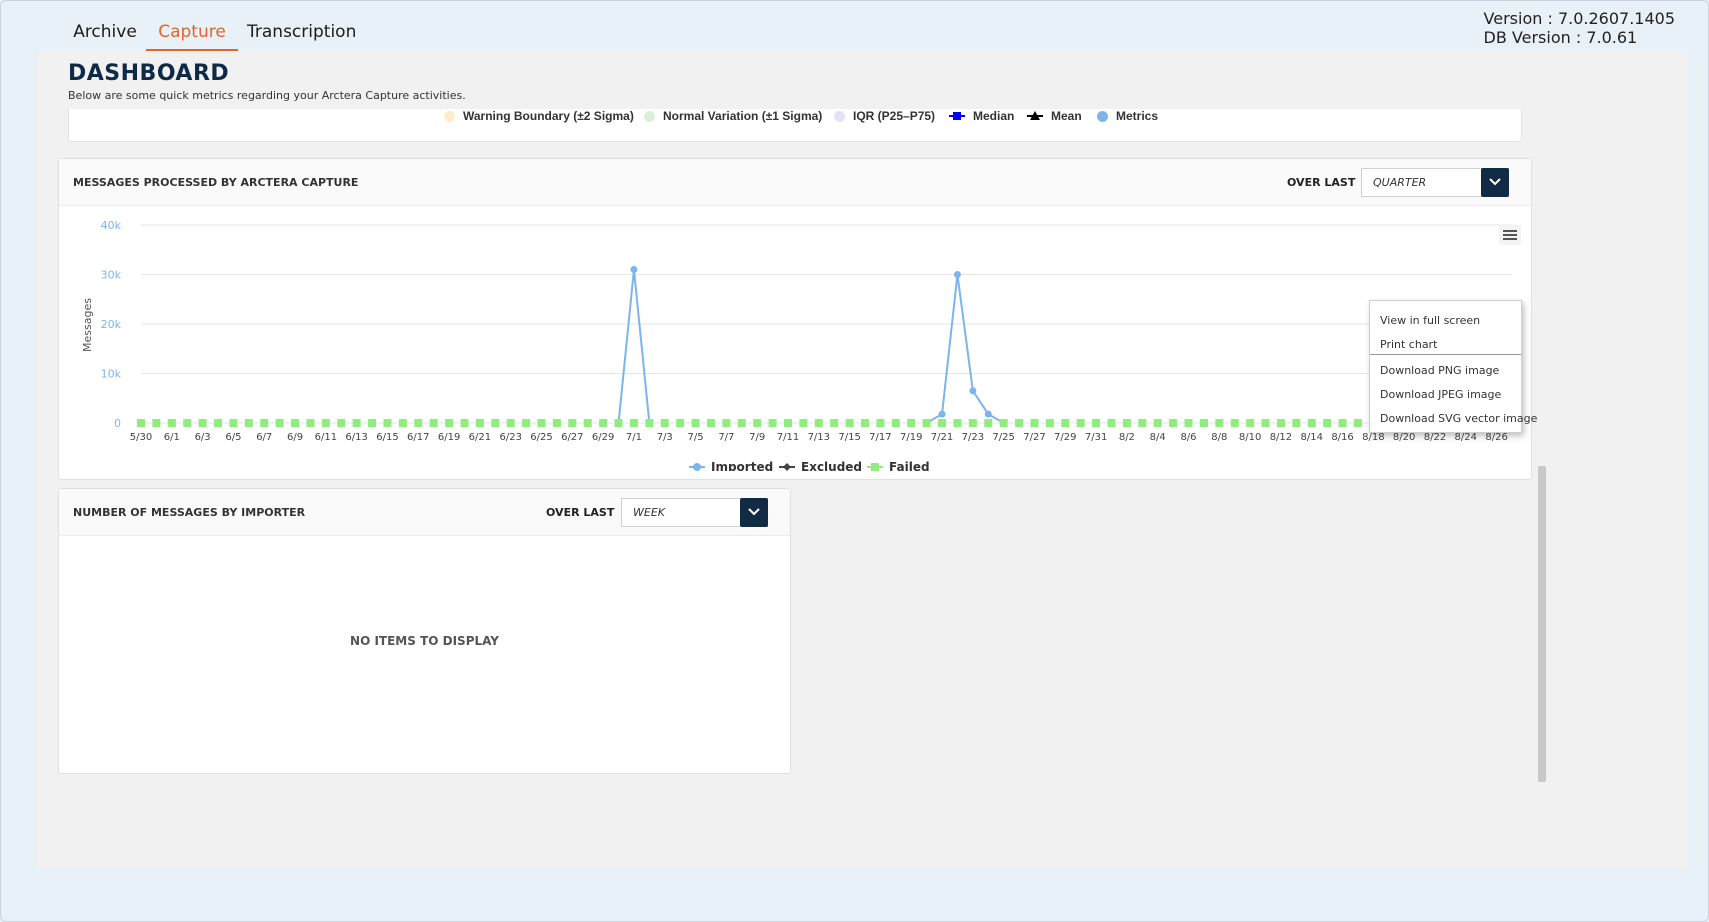  Describe the element at coordinates (884, 116) in the screenshot. I see `legend-item: IQR (P25–P75)` at that location.